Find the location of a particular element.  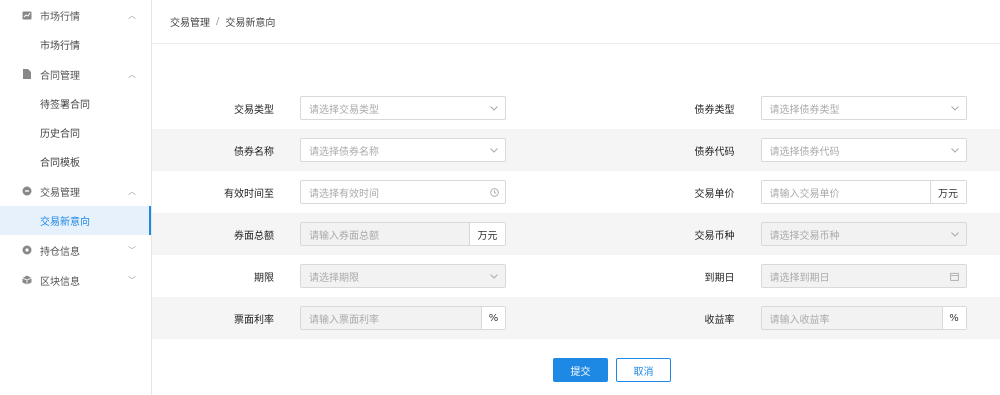

placeholder: 请选择债券类型 is located at coordinates (804, 110).